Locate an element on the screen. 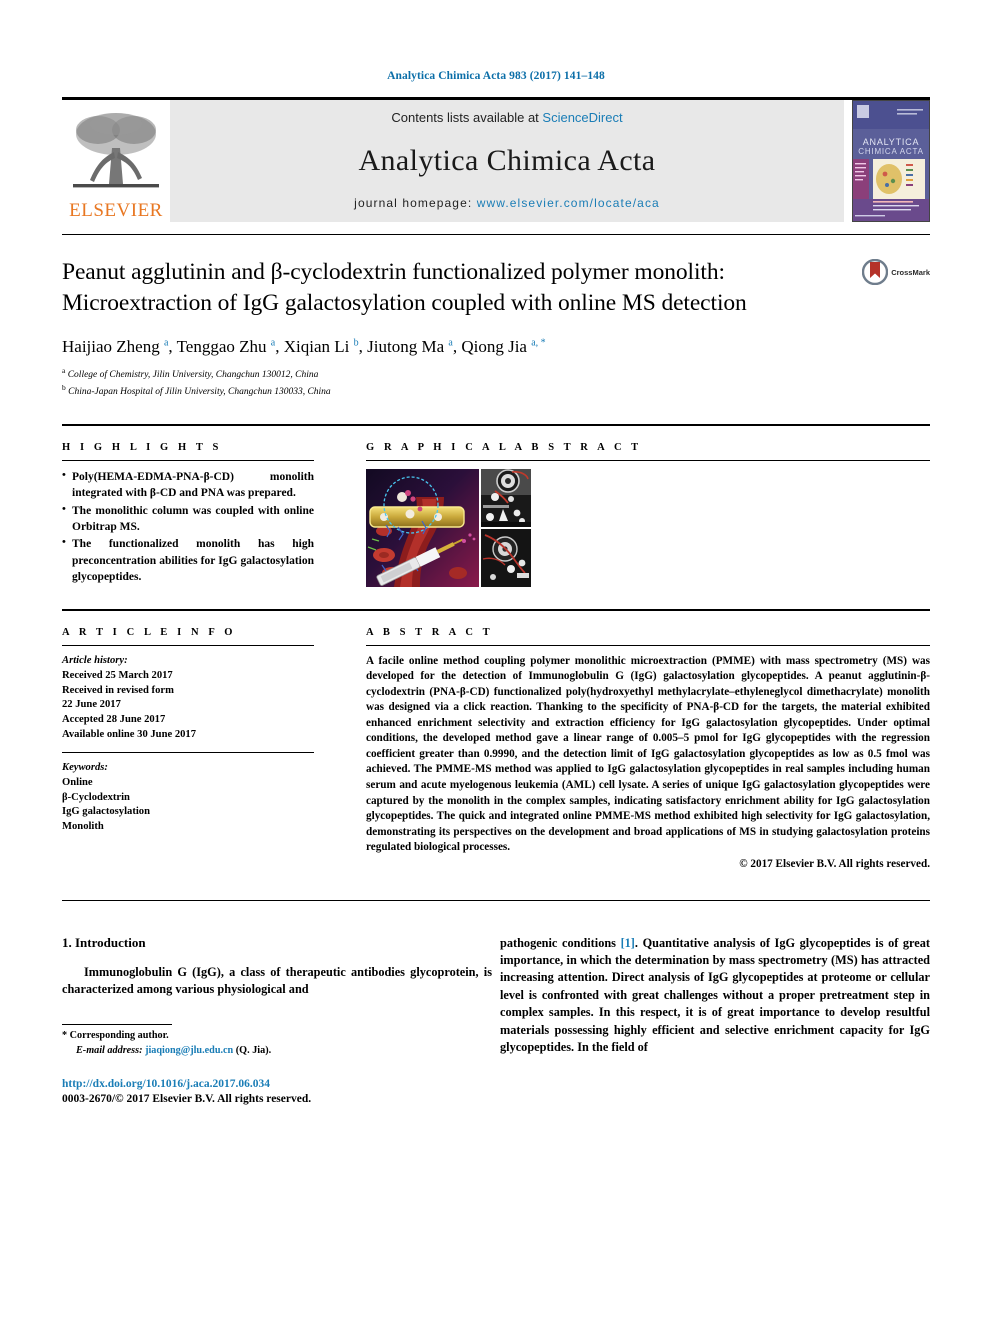  article-history-label: Article history: is located at coordinates (95, 660).